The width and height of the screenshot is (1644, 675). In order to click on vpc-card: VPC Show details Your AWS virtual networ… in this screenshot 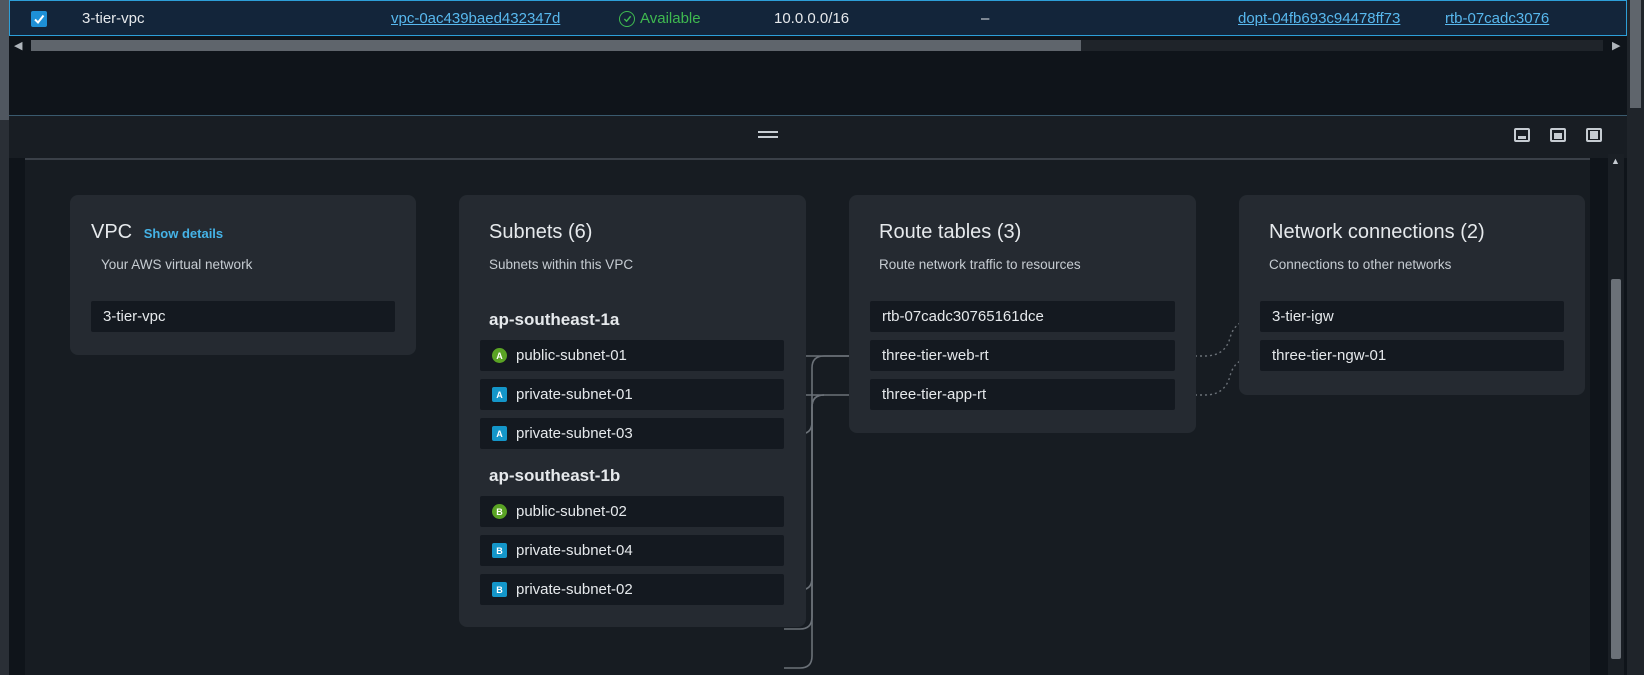, I will do `click(243, 275)`.